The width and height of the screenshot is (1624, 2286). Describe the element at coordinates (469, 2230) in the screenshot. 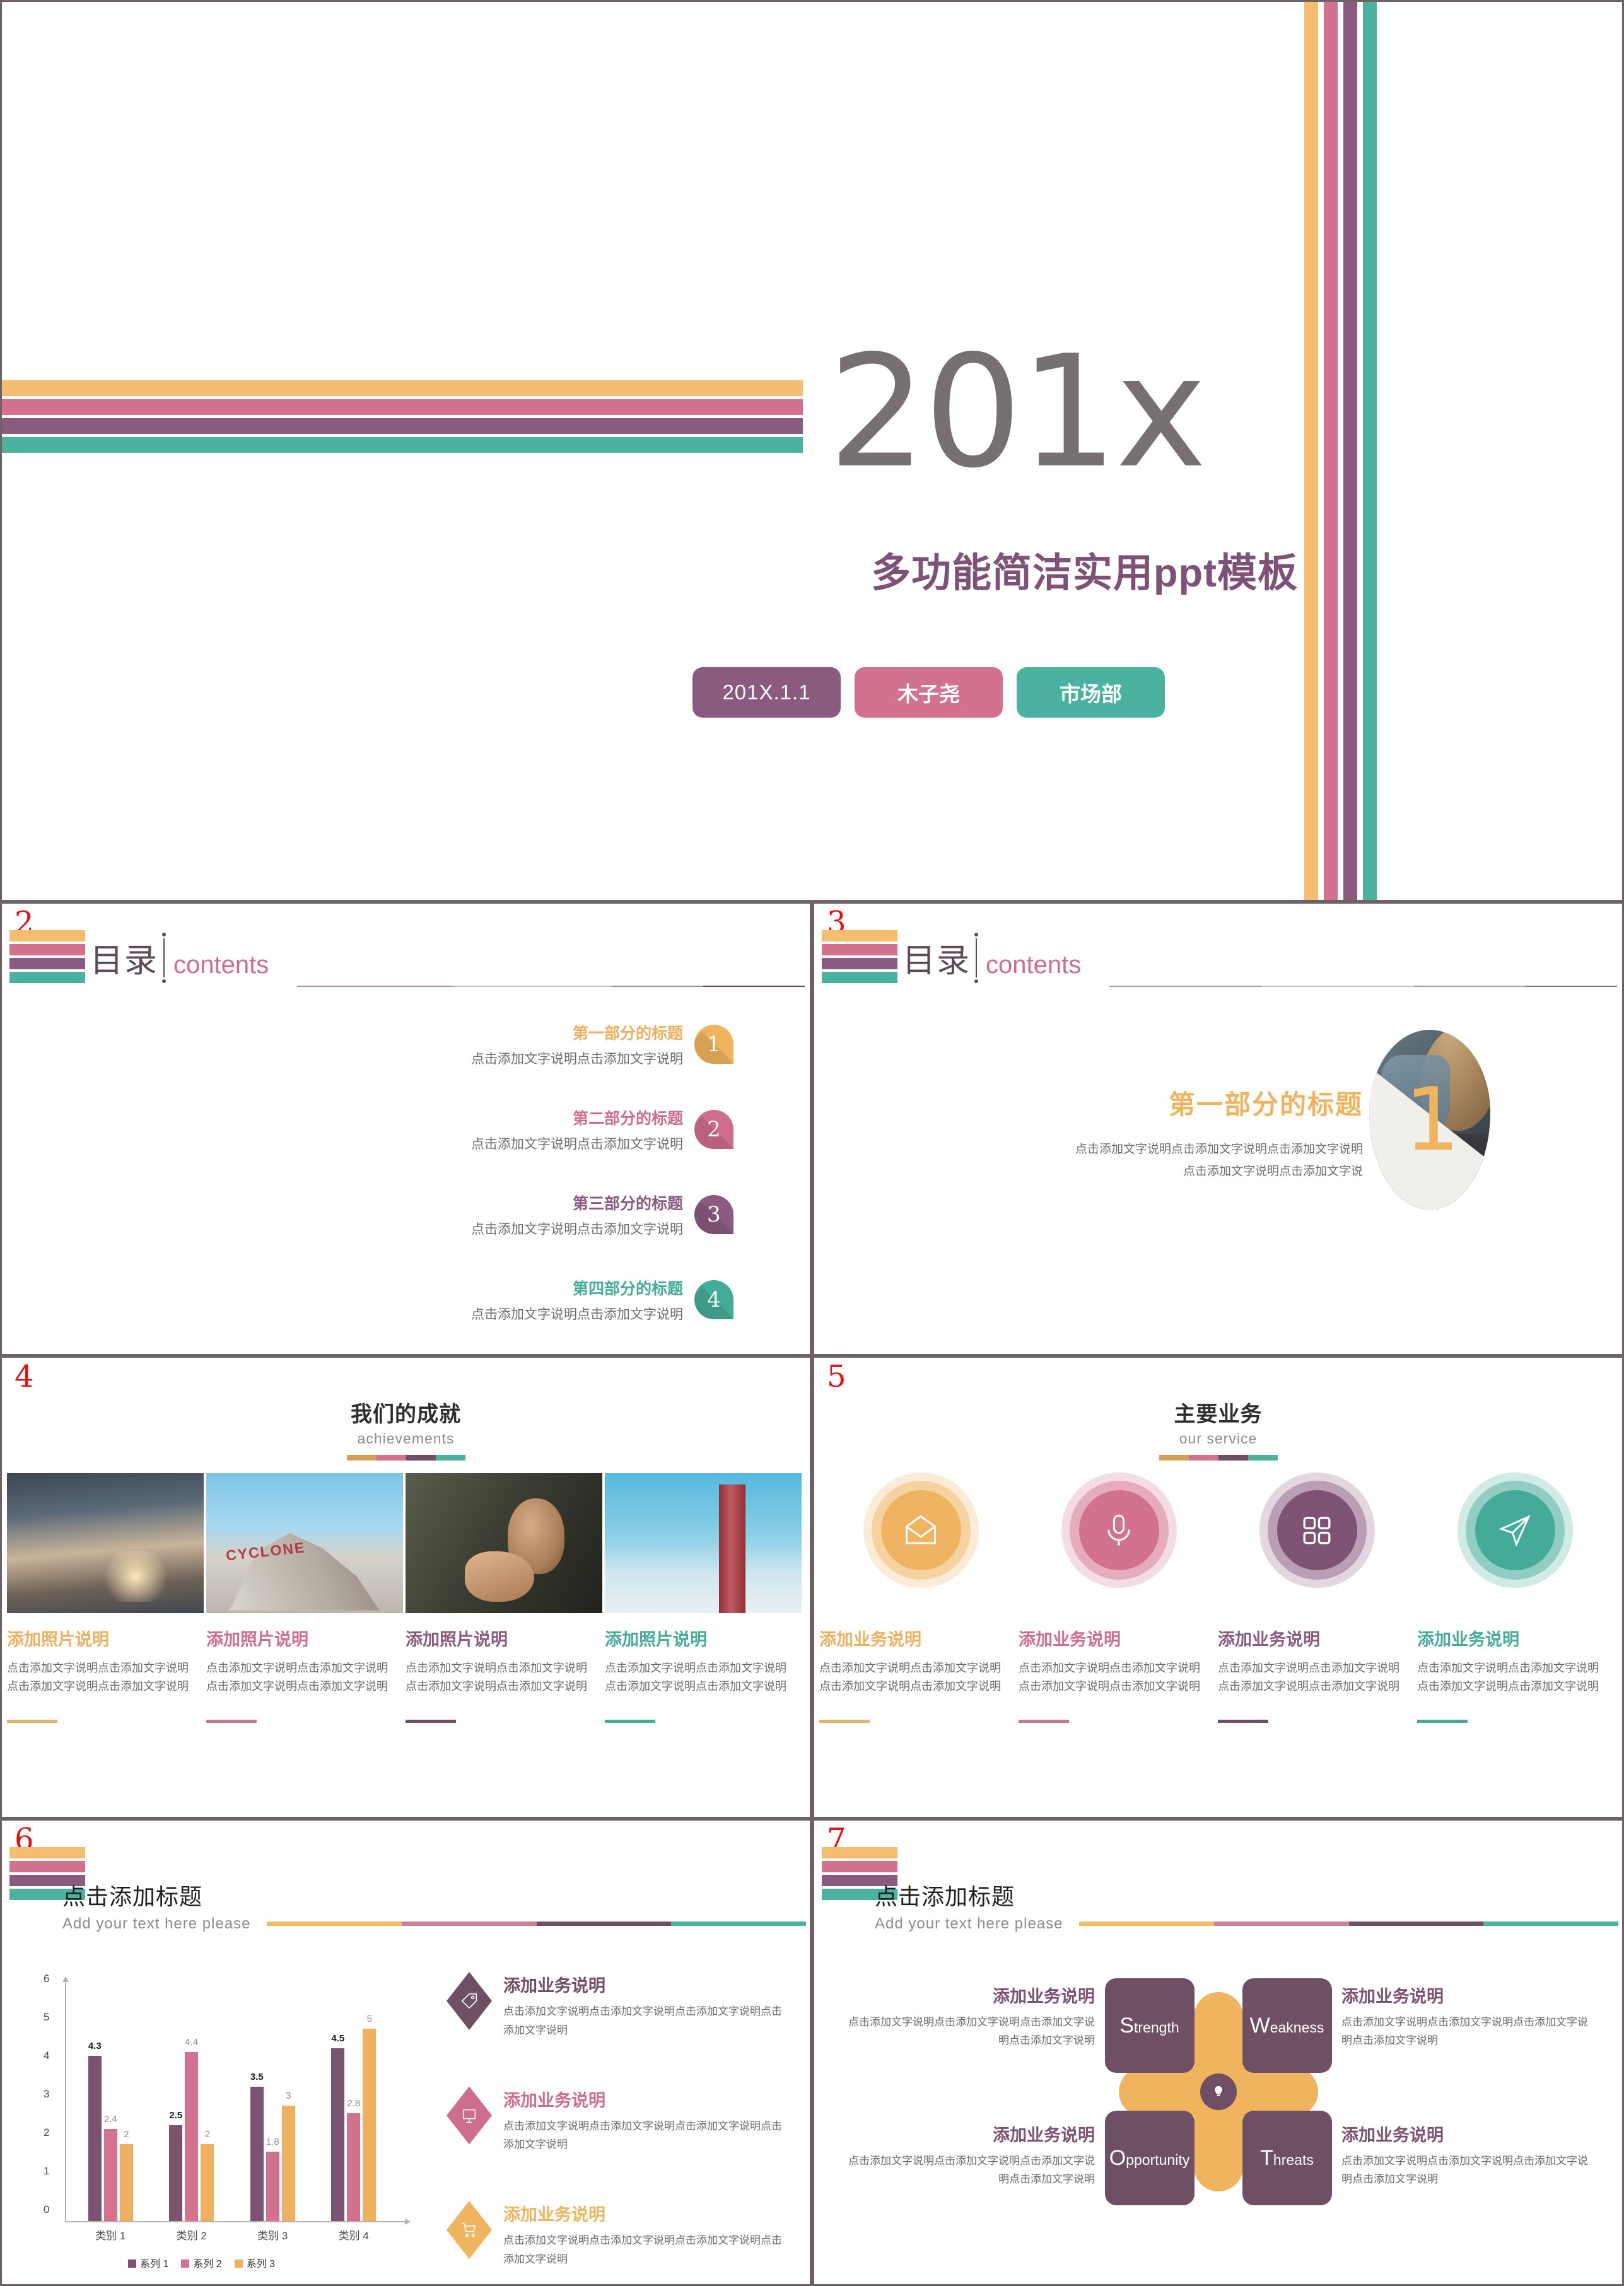

I see `shopping-cart-icon` at that location.